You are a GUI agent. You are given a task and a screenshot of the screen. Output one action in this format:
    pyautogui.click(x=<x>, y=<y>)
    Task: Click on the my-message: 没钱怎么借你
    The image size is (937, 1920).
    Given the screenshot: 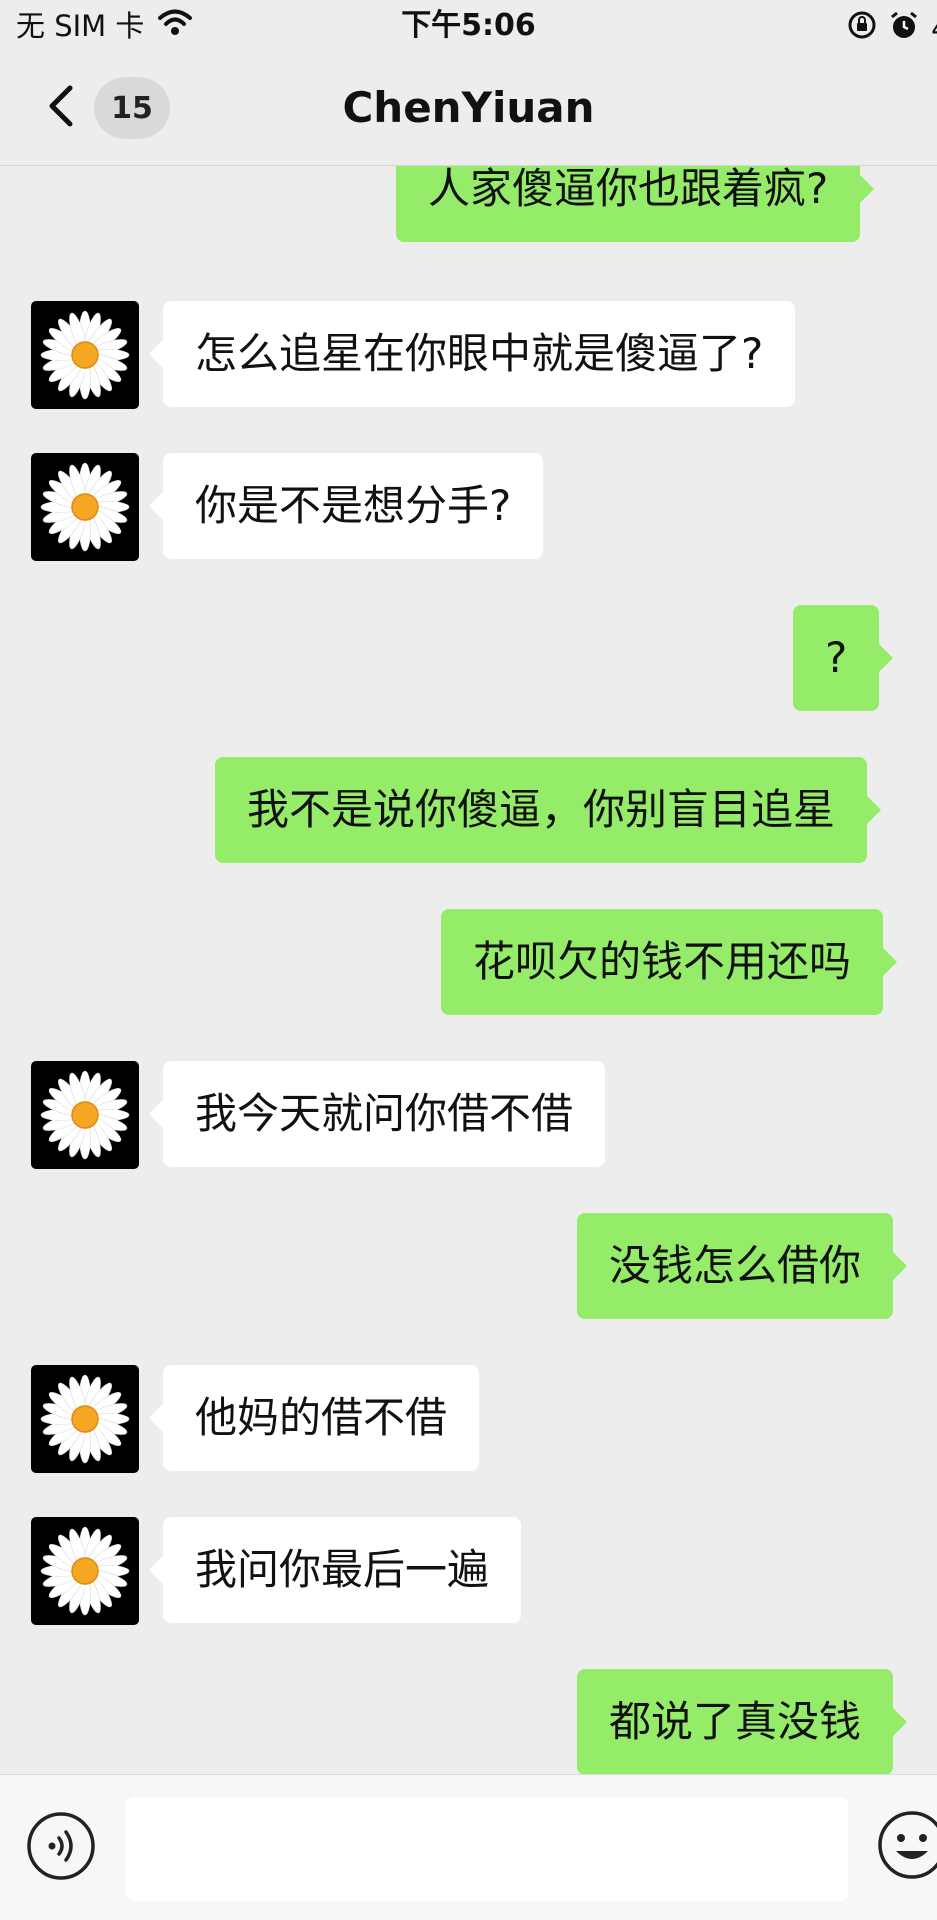 What is the action you would take?
    pyautogui.click(x=742, y=1266)
    